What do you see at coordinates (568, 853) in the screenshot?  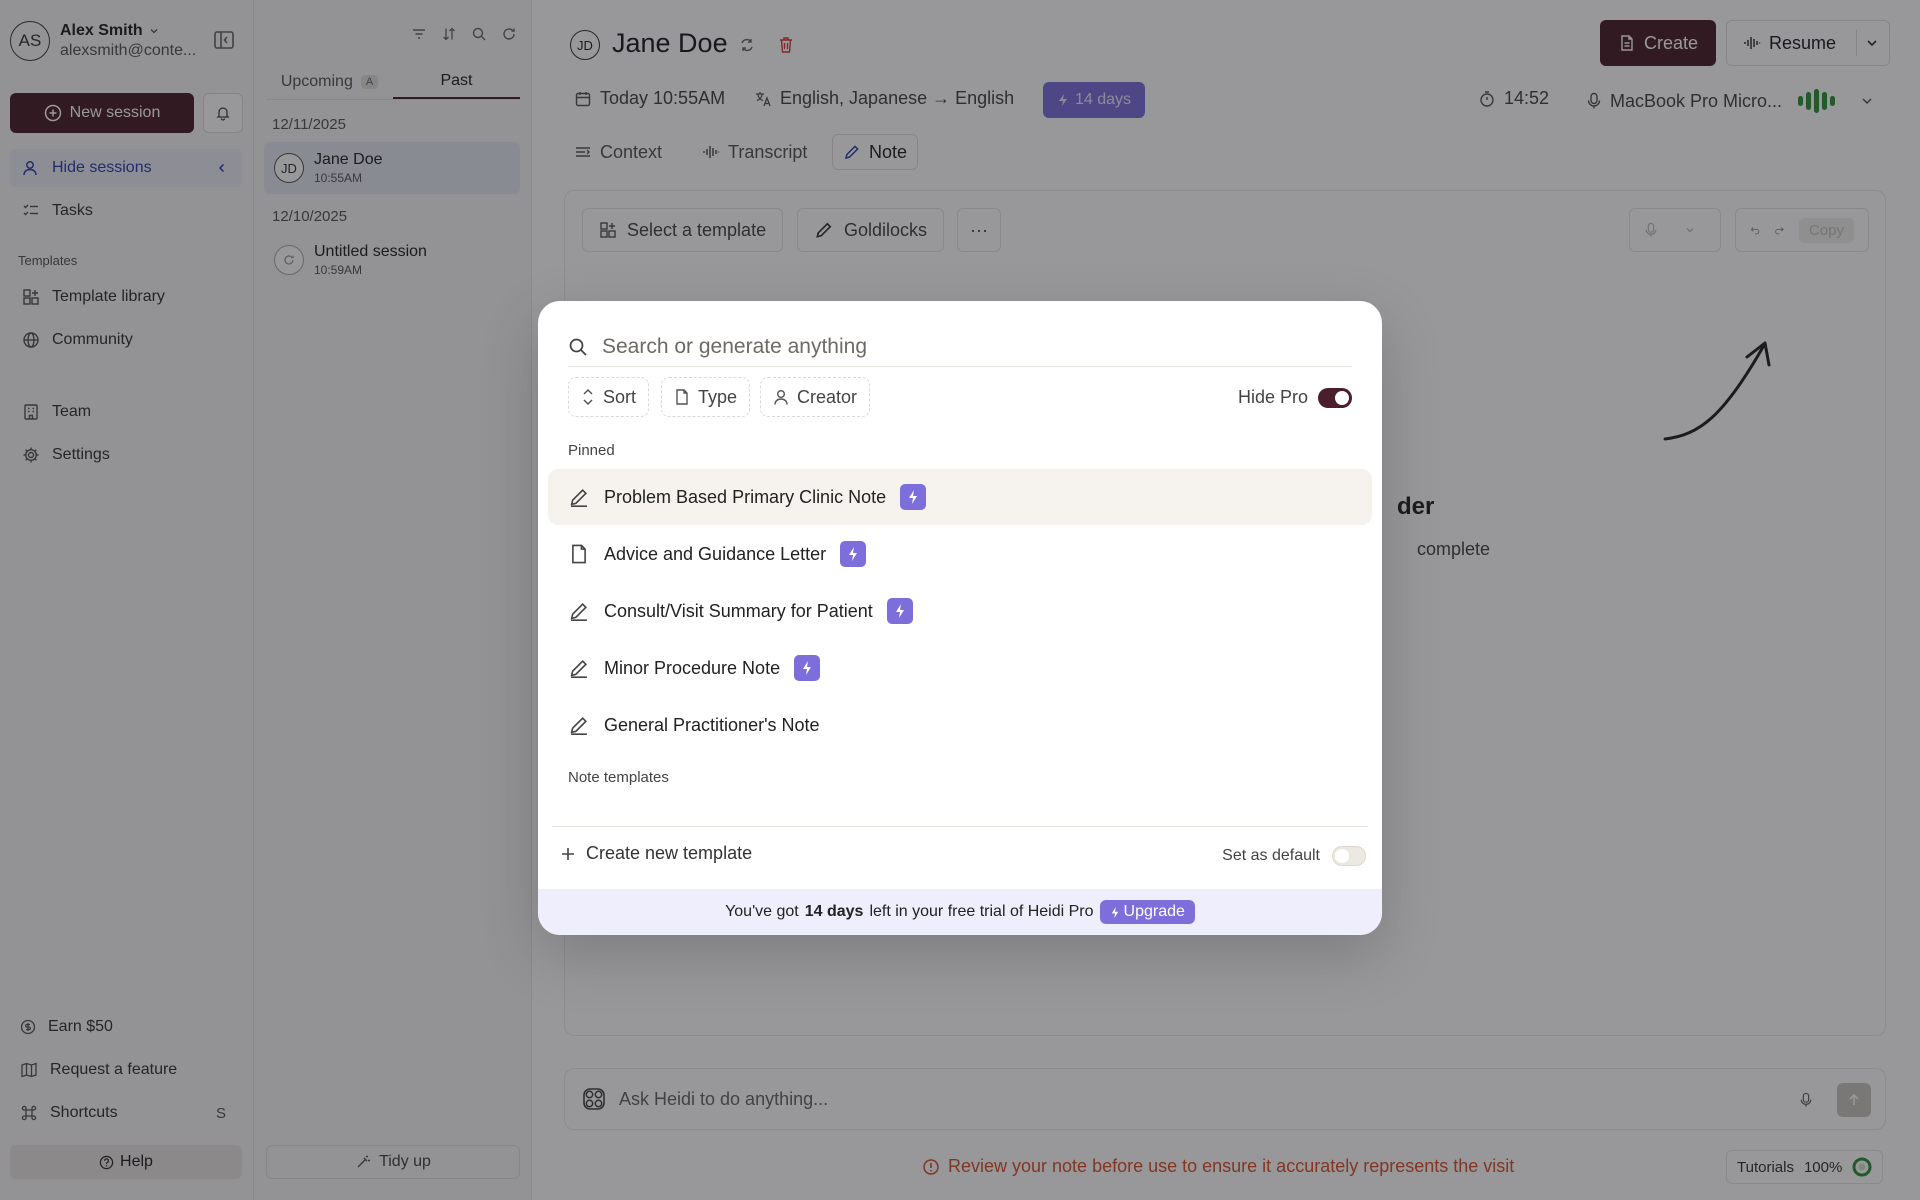 I see `plus-icon` at bounding box center [568, 853].